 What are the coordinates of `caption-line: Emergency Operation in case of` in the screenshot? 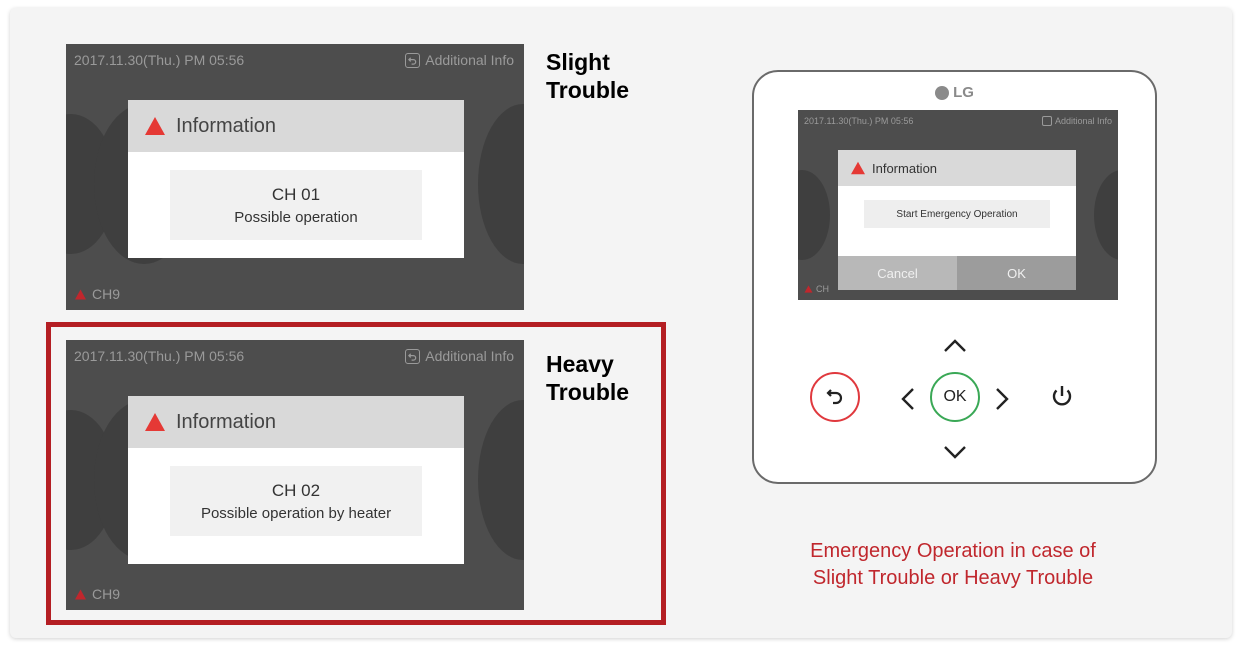 It's located at (953, 551).